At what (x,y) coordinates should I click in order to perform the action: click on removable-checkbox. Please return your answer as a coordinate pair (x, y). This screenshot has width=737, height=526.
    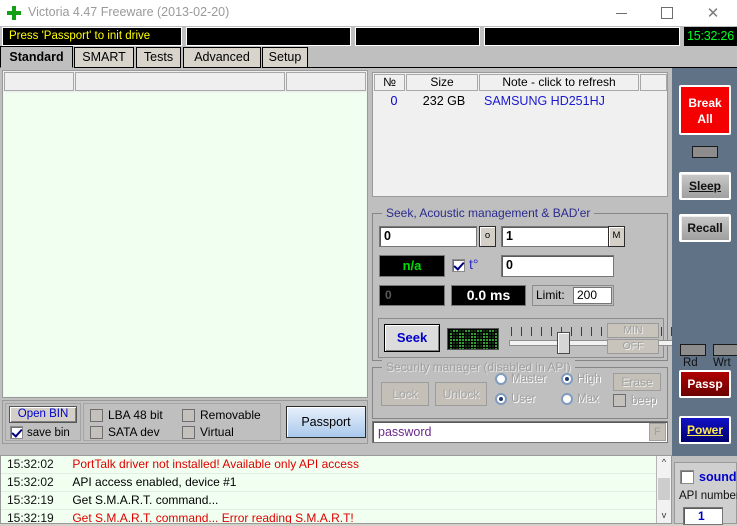
    Looking at the image, I should click on (188, 415).